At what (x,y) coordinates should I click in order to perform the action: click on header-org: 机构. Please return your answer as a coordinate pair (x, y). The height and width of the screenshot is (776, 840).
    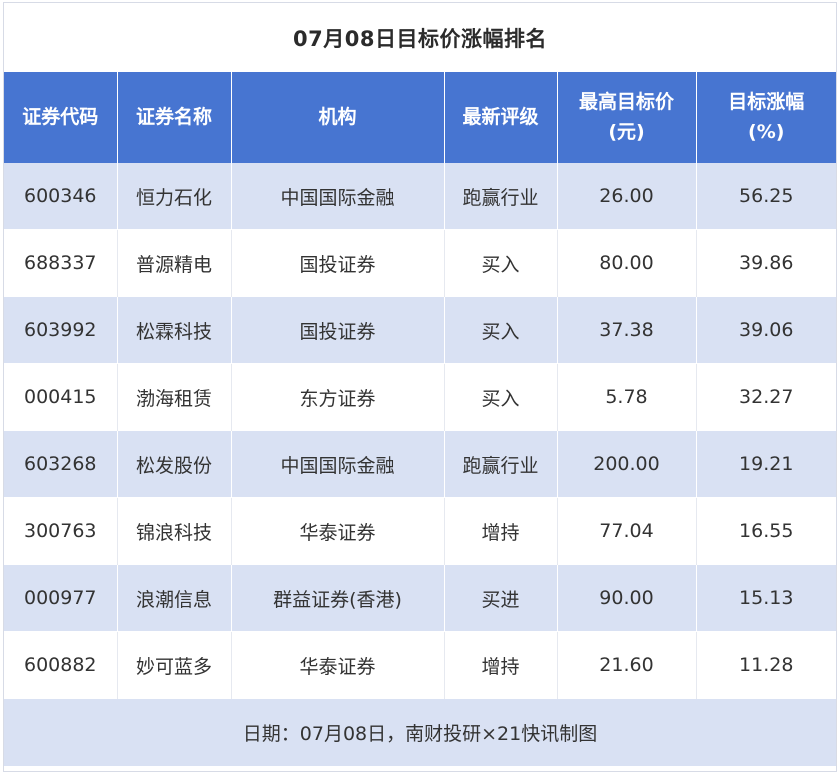
    Looking at the image, I should click on (338, 117).